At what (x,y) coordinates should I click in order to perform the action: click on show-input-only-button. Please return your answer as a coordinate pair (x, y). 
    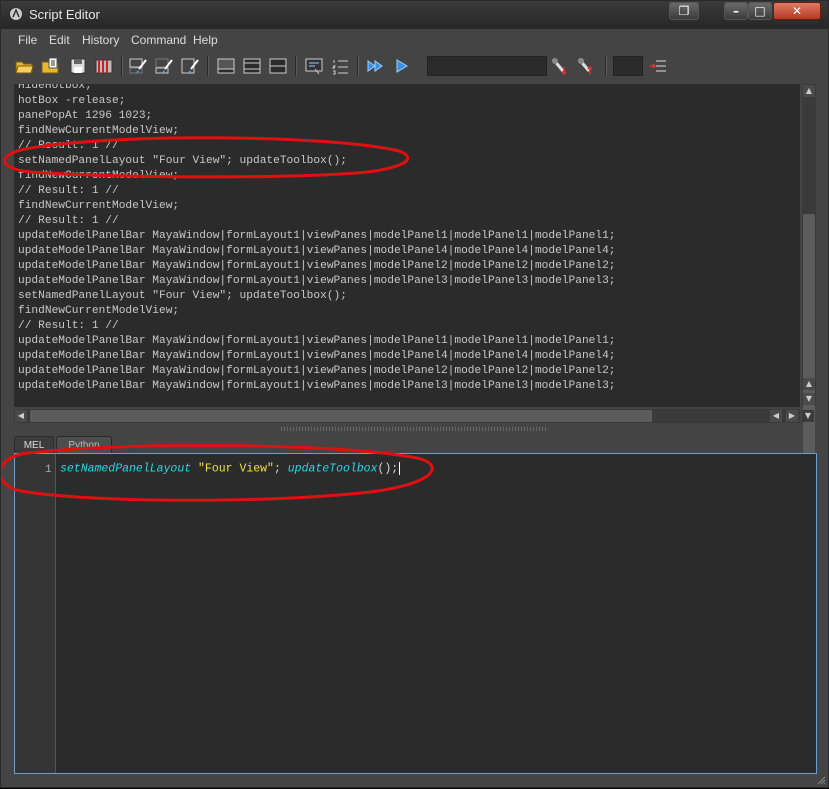
    Looking at the image, I should click on (252, 66).